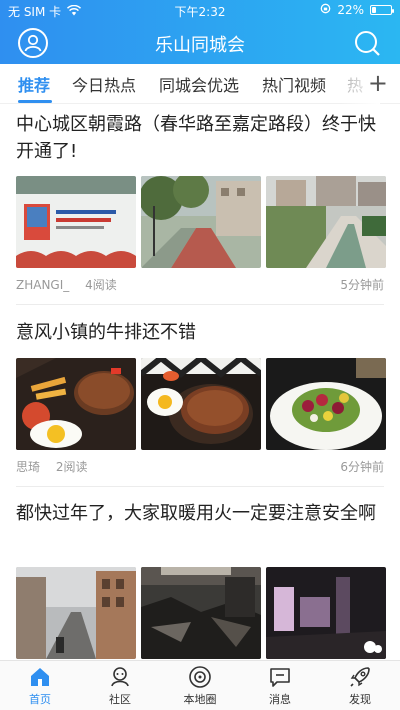 This screenshot has height=710, width=400. Describe the element at coordinates (201, 138) in the screenshot. I see `post-title: 中心城区朝霞路（春华路至嘉定路段）终于快开通了!` at that location.